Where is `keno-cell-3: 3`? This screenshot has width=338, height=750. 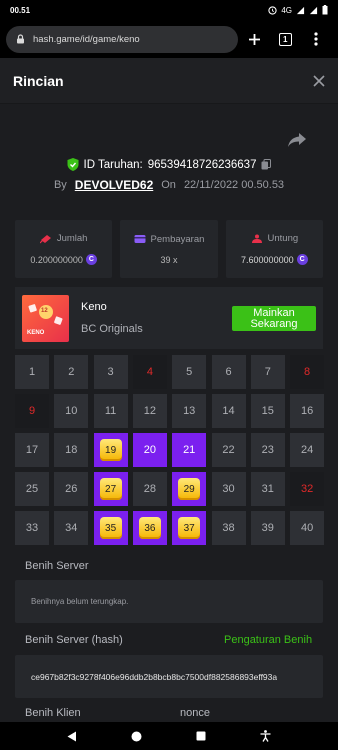 keno-cell-3: 3 is located at coordinates (110, 372).